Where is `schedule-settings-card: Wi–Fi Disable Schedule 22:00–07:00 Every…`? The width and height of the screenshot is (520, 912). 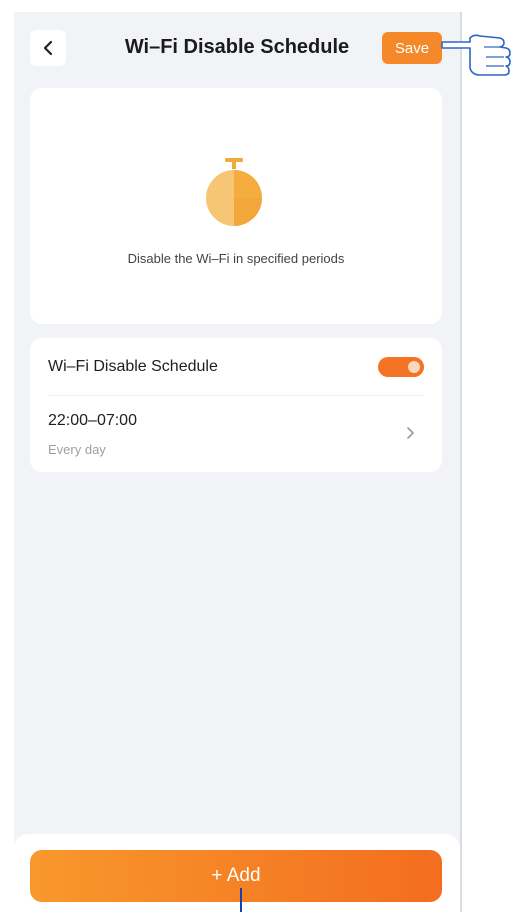
schedule-settings-card: Wi–Fi Disable Schedule 22:00–07:00 Every… is located at coordinates (236, 405).